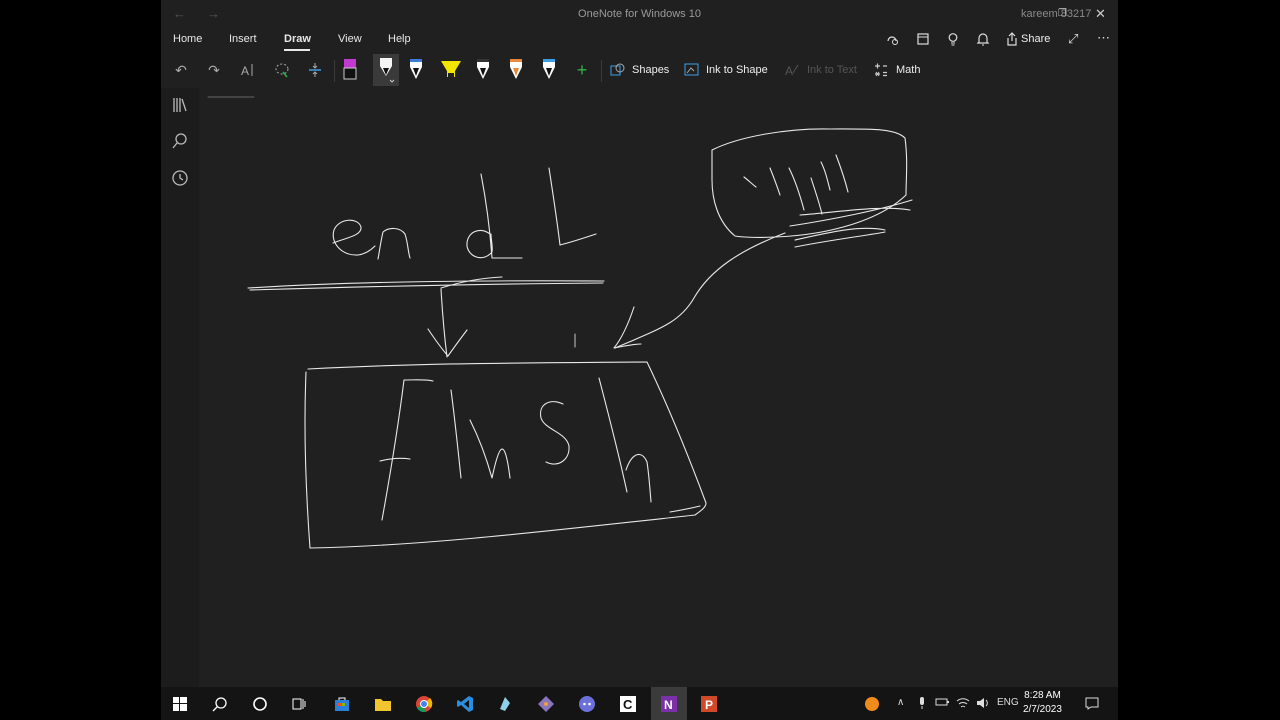  I want to click on lightbulb-icon, so click(953, 40).